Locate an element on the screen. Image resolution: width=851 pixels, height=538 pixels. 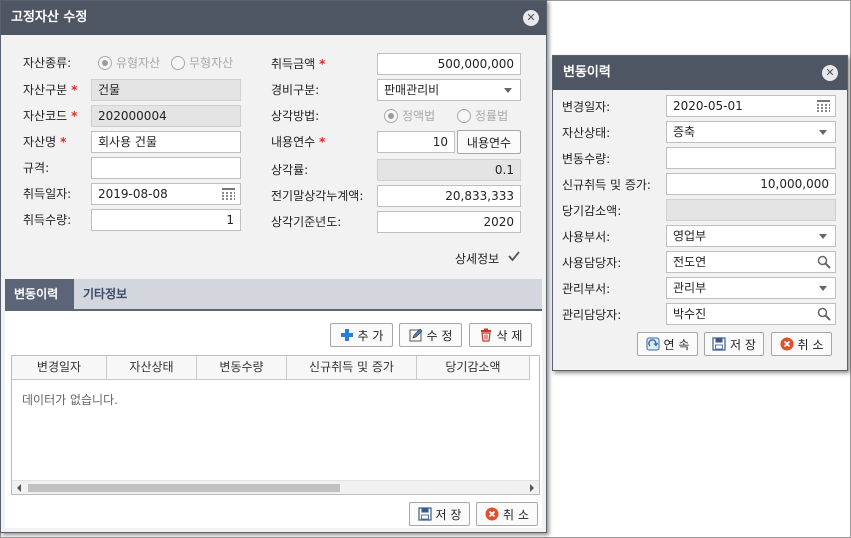
new-acquisition-input: 10,000,000 is located at coordinates (751, 184).